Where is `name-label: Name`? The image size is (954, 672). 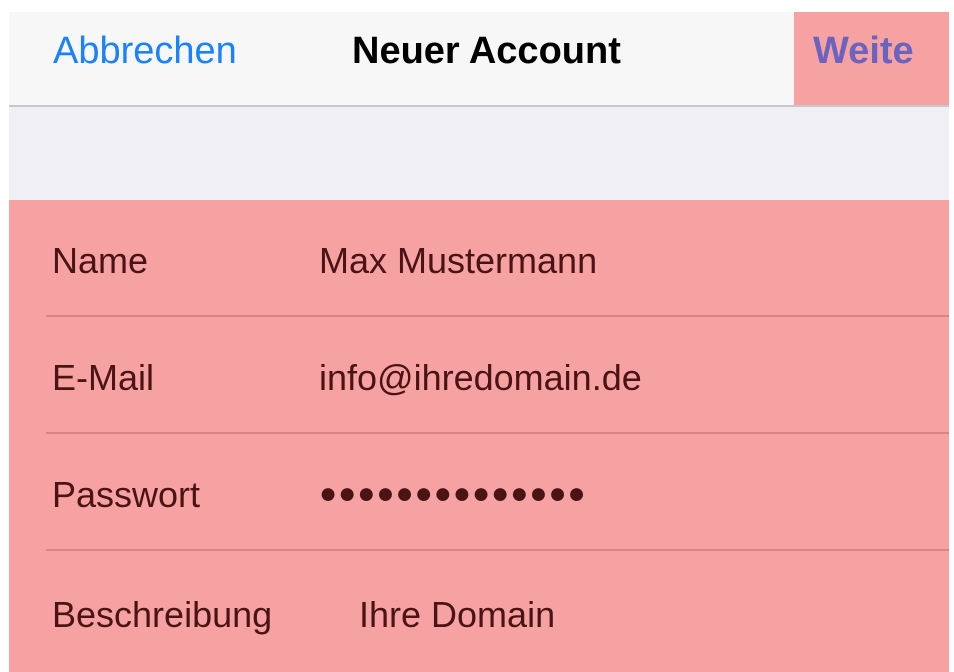 name-label: Name is located at coordinates (100, 260).